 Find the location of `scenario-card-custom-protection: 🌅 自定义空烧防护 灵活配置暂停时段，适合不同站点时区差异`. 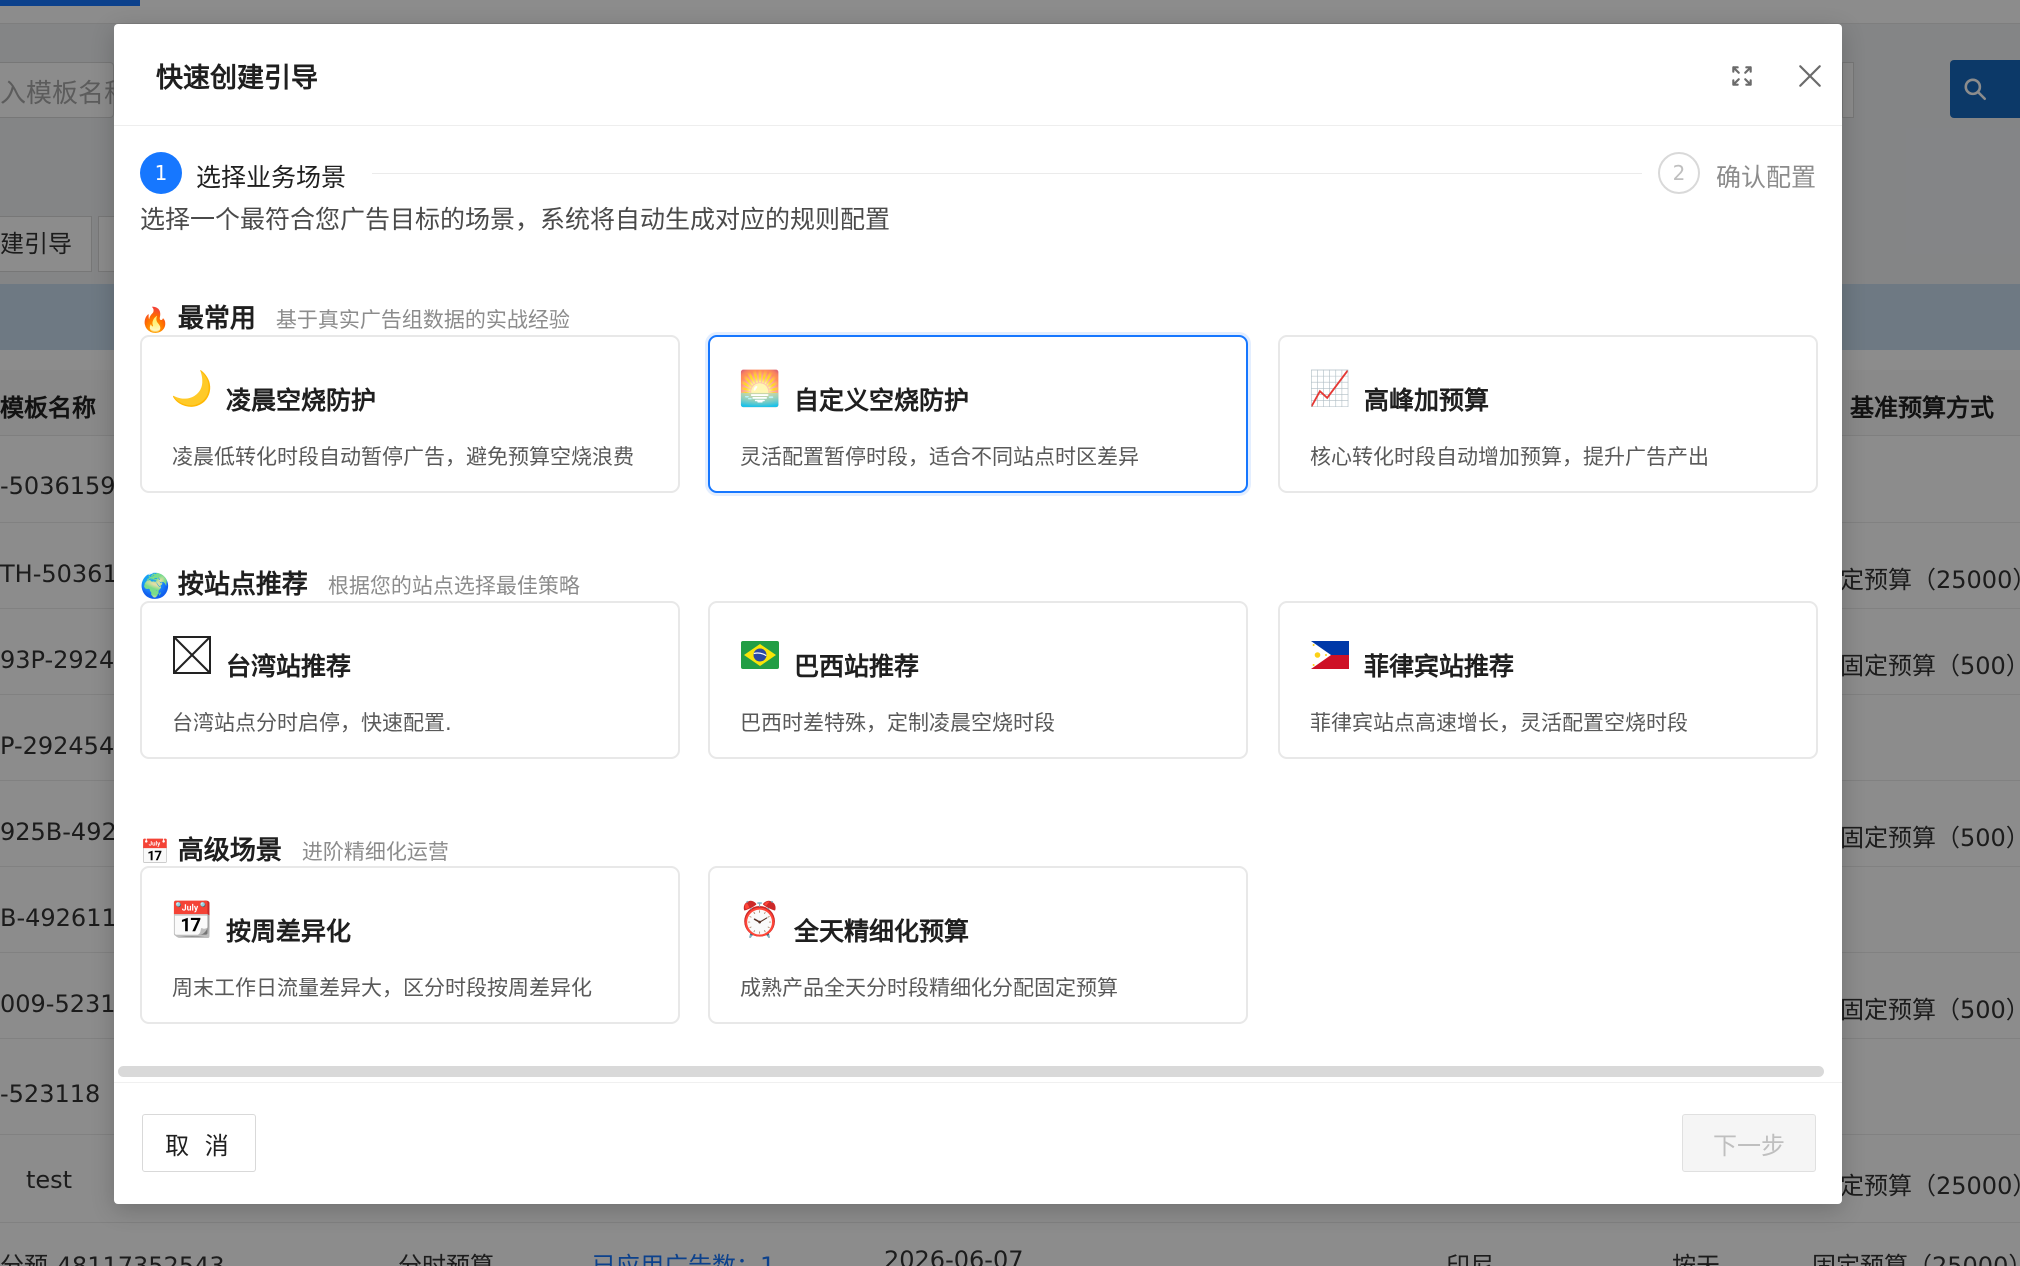

scenario-card-custom-protection: 🌅 自定义空烧防护 灵活配置暂停时段，适合不同站点时区差异 is located at coordinates (978, 414).